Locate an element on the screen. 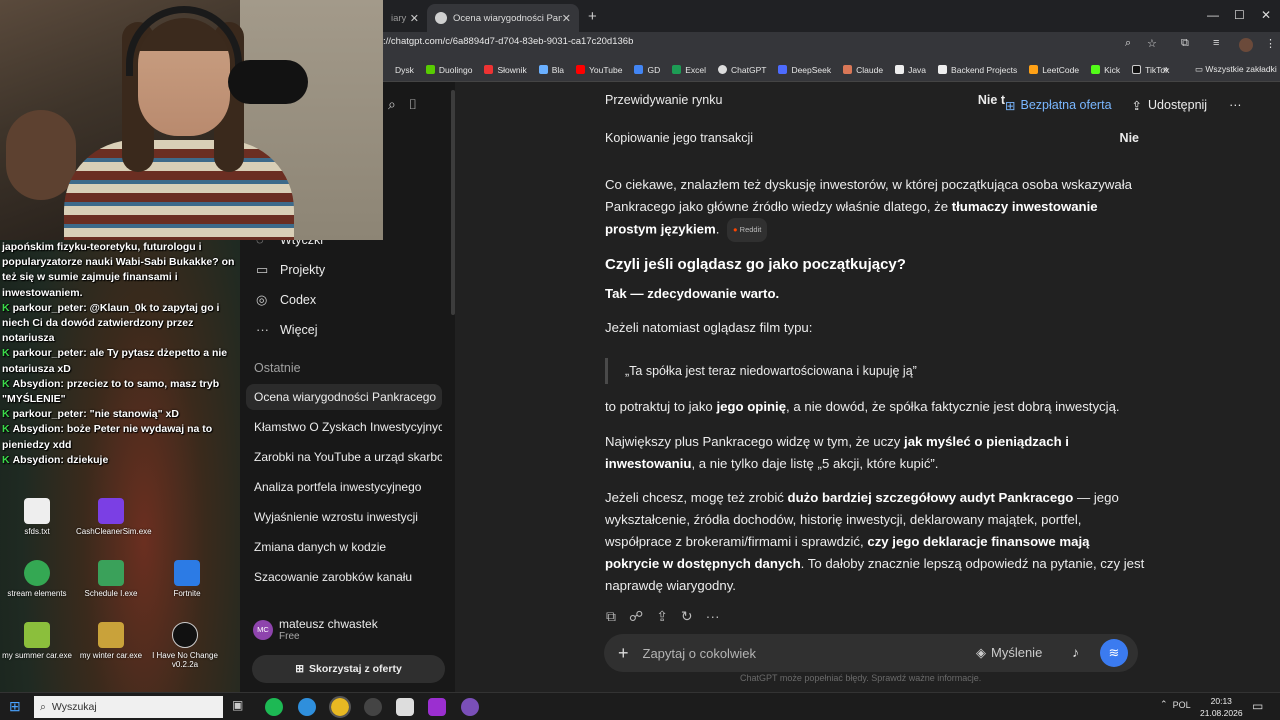 The height and width of the screenshot is (720, 1280). bookmark: GD is located at coordinates (647, 70).